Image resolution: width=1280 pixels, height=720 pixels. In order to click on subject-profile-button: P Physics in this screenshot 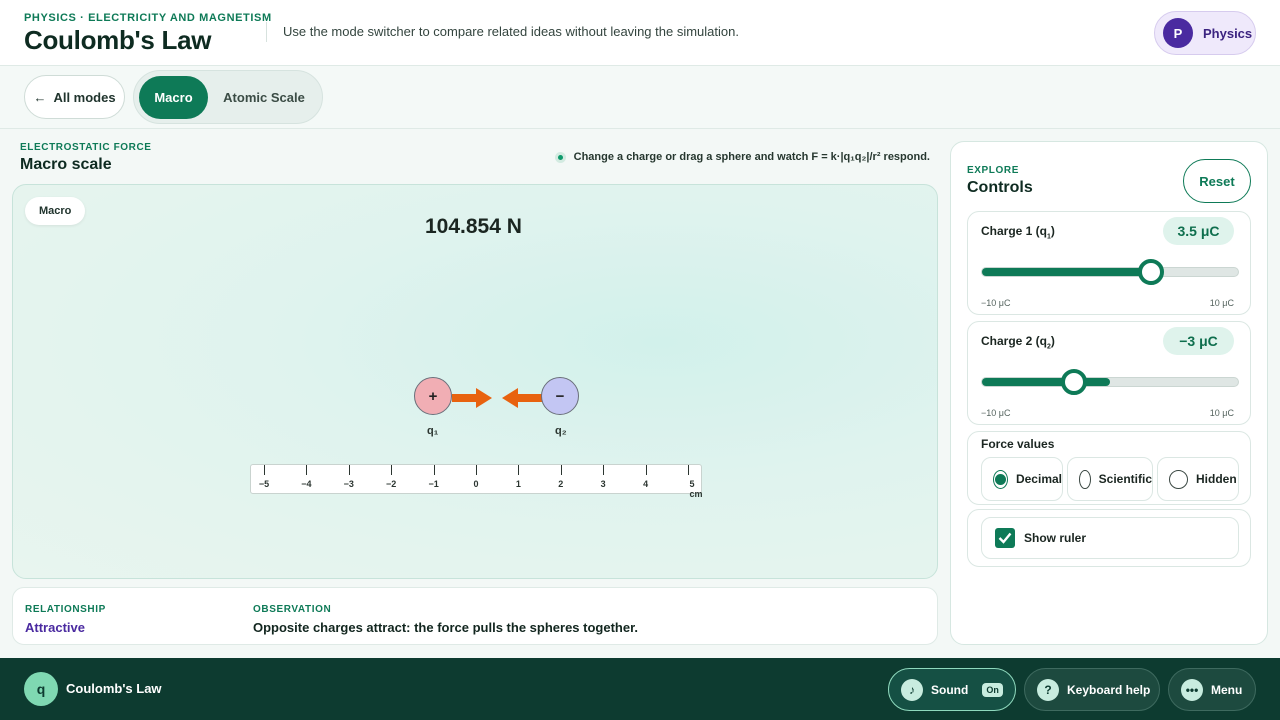, I will do `click(1205, 33)`.